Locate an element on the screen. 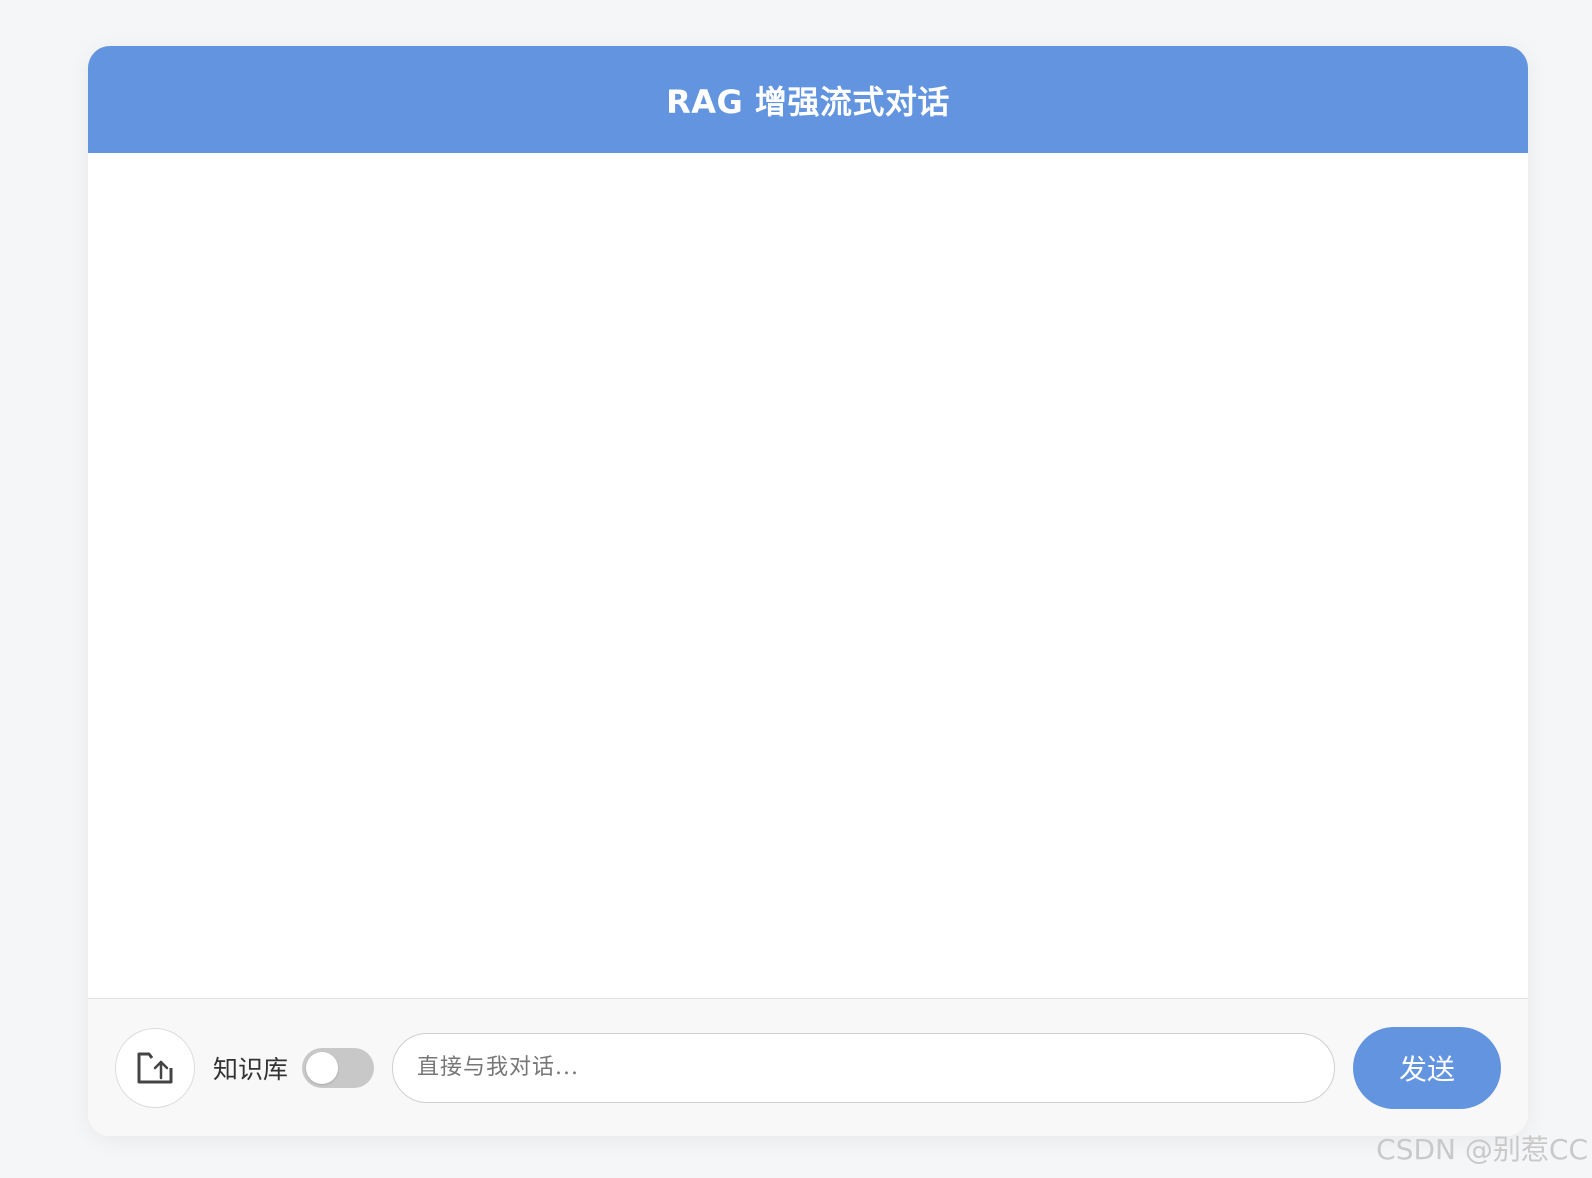  upload-file-icon is located at coordinates (155, 1067).